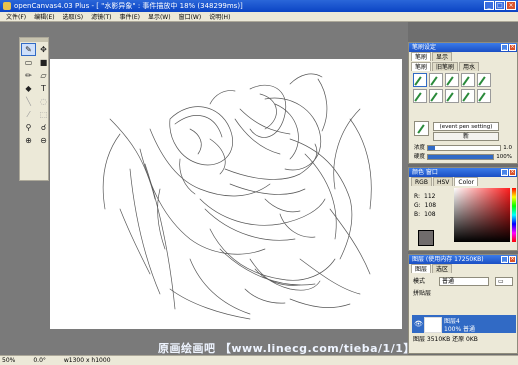 Image resolution: width=518 pixels, height=365 pixels. I want to click on brush-tabs: 笔刷 旧笔刷 用水, so click(463, 66).